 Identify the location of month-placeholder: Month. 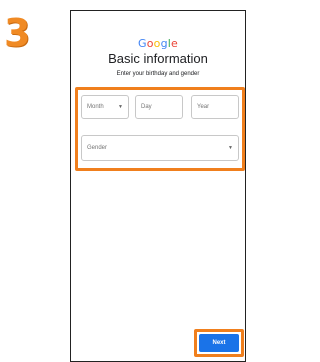
(95, 107).